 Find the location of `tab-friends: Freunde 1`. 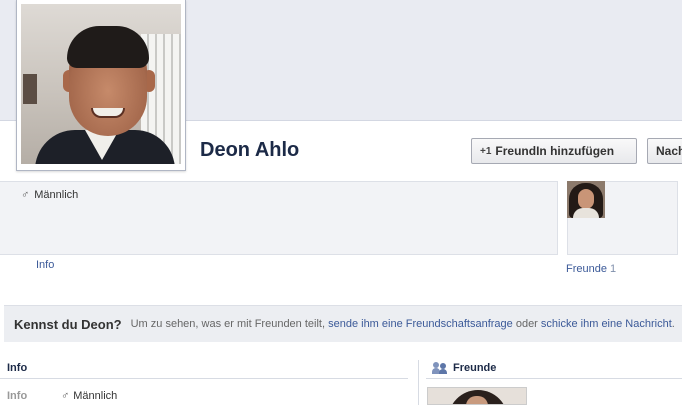

tab-friends: Freunde 1 is located at coordinates (591, 269).